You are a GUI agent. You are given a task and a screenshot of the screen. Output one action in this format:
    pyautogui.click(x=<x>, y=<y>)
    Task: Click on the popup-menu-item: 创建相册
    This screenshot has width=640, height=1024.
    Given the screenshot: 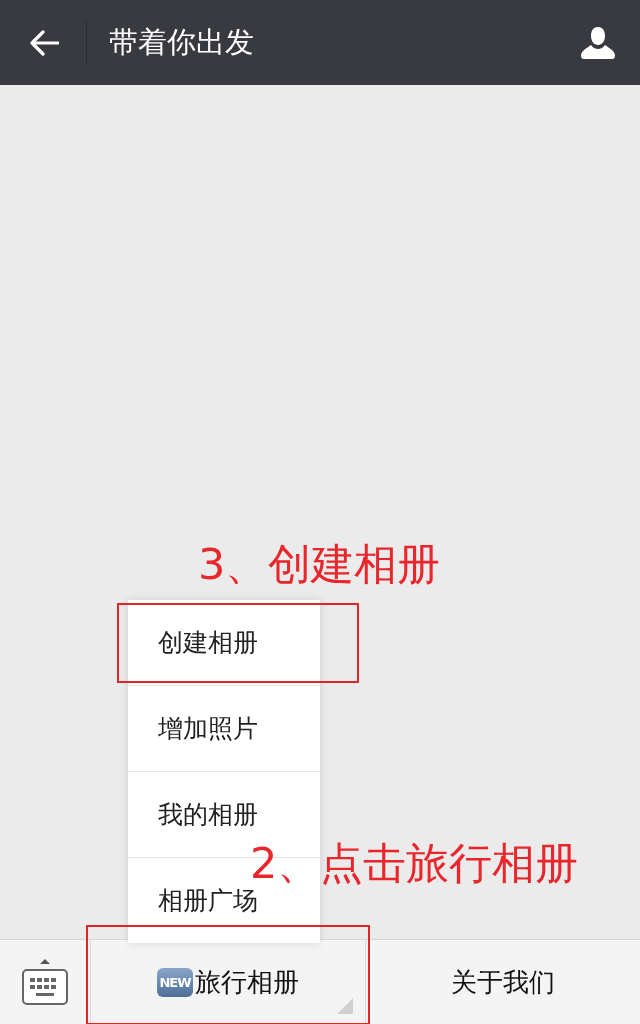 What is the action you would take?
    pyautogui.click(x=208, y=642)
    